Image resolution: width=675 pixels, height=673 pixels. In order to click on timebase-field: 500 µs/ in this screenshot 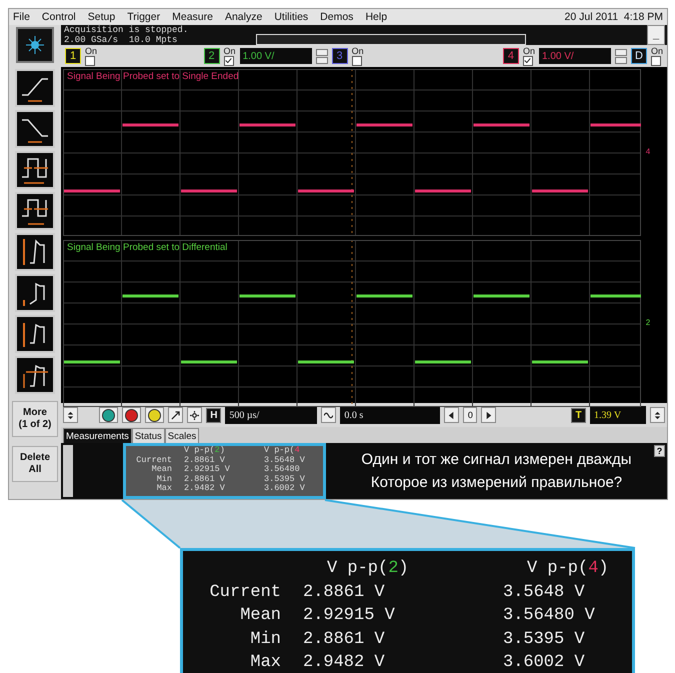, I will do `click(271, 415)`.